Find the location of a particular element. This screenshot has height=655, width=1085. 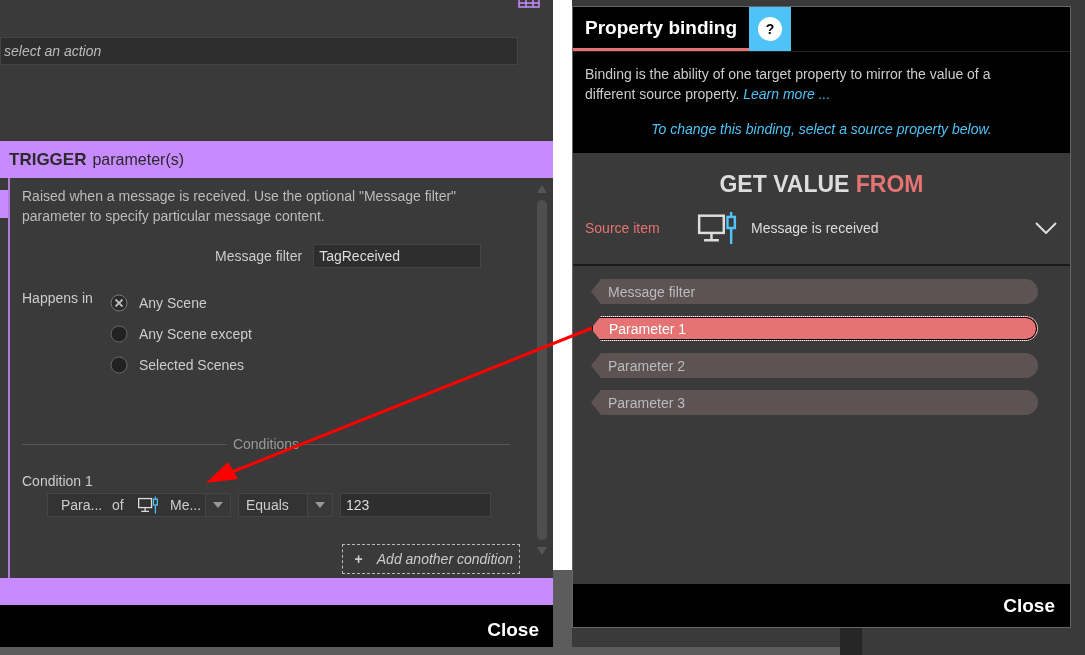

property-item: Parameter 2 is located at coordinates (814, 365).